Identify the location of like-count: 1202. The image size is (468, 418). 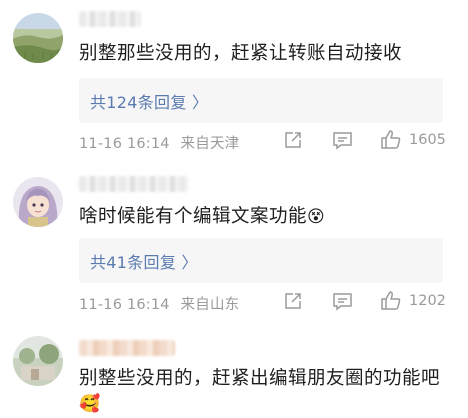
(427, 301).